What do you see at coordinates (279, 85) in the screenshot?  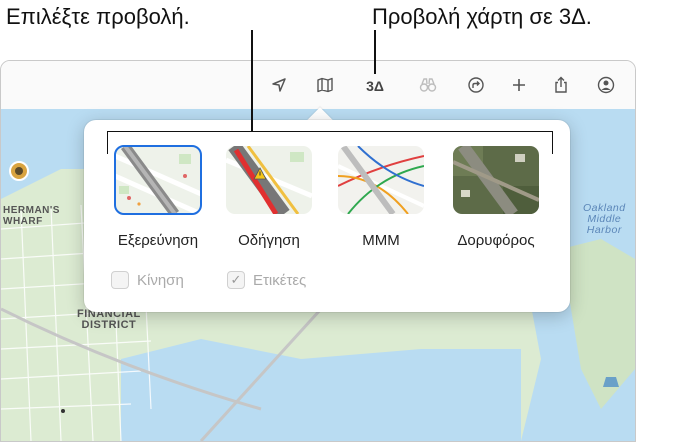 I see `location-arrow-icon` at bounding box center [279, 85].